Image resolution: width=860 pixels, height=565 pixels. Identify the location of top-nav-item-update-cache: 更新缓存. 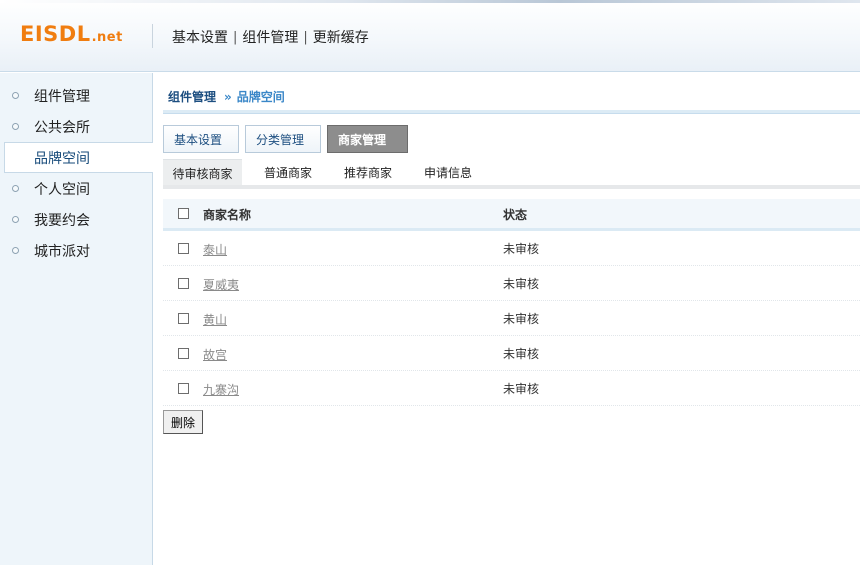
(341, 37).